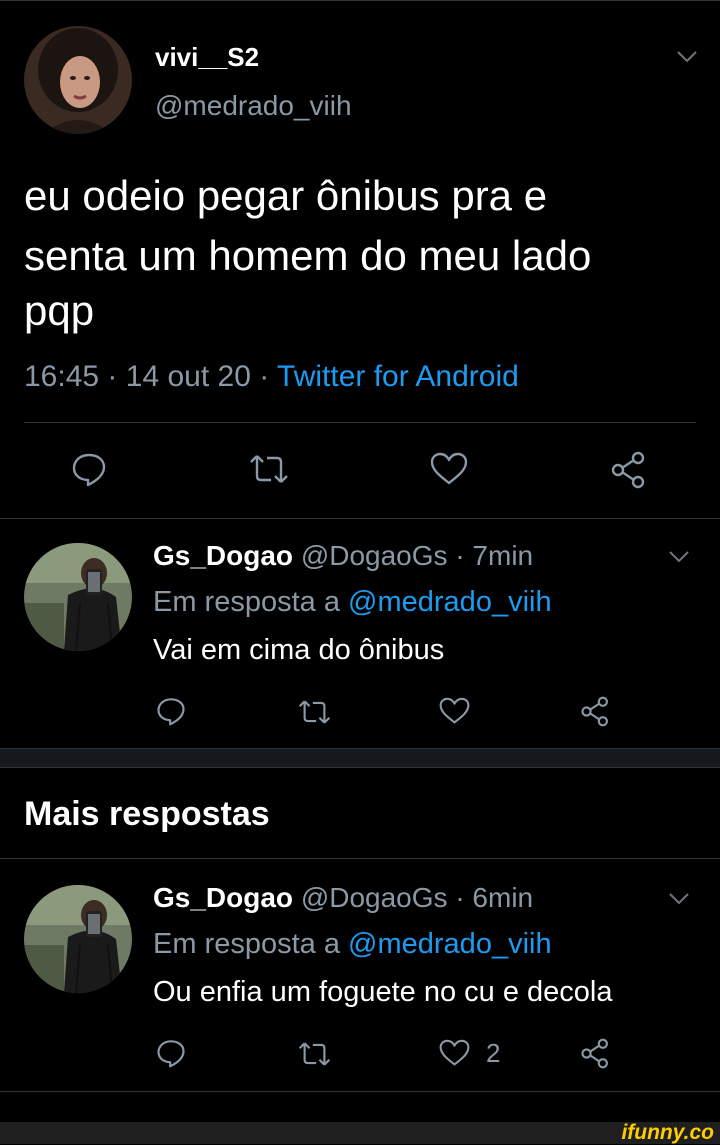  I want to click on user-handle: @medrado_viih, so click(253, 106).